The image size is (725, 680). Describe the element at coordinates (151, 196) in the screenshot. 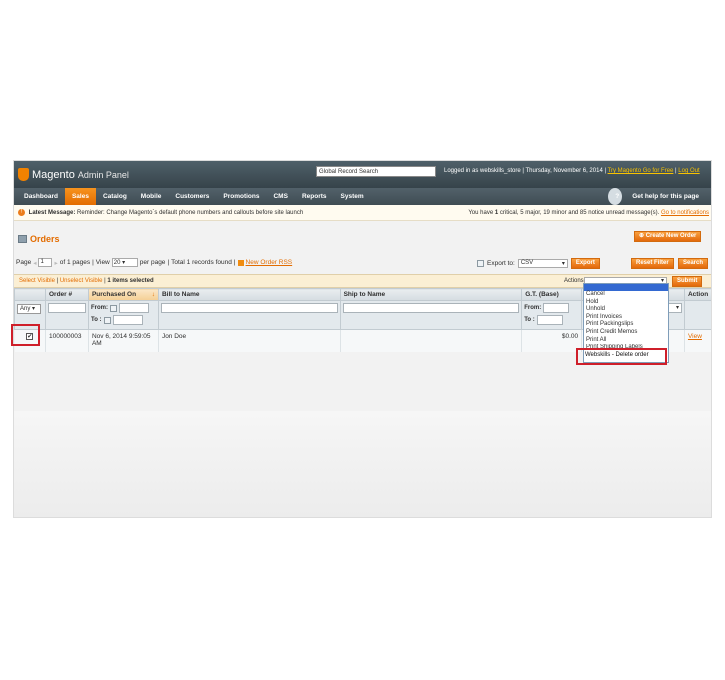

I see `nav-mobile: Mobile` at that location.